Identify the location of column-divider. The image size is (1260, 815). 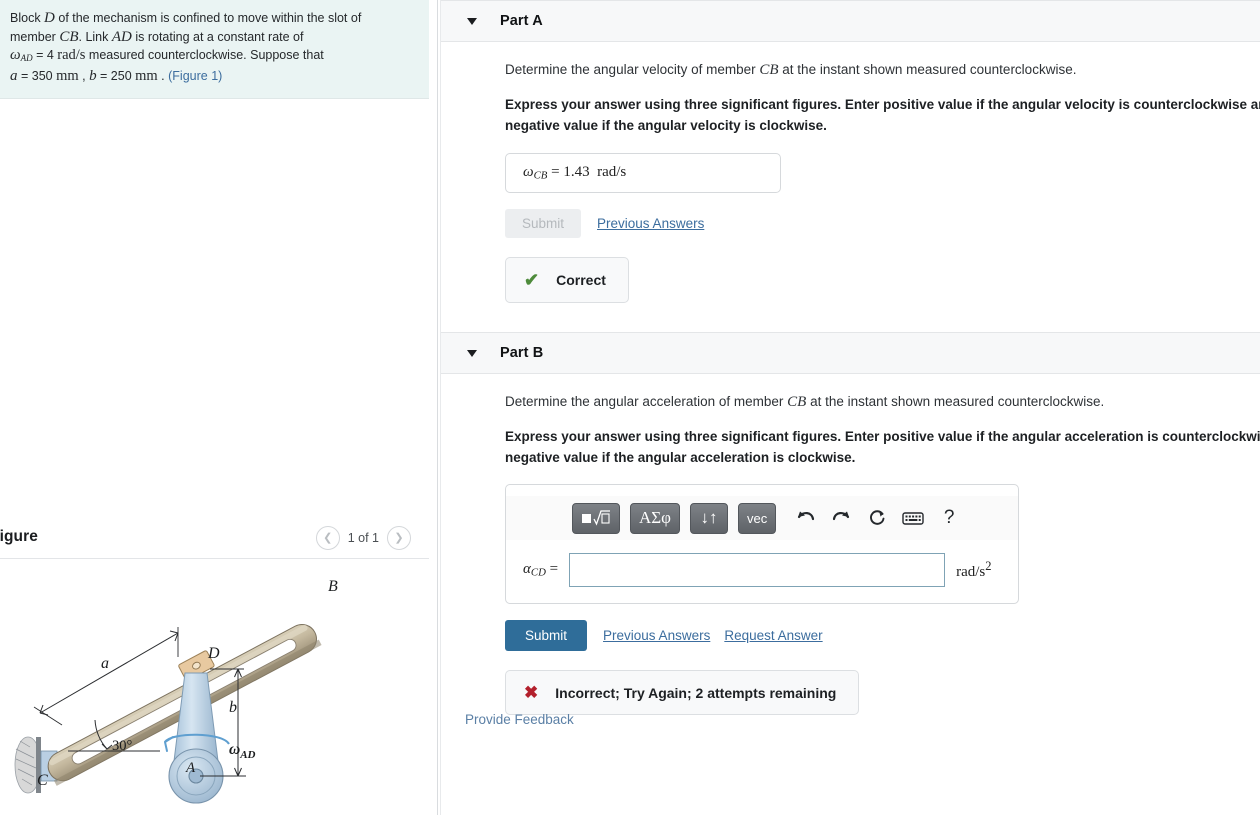
(437, 407).